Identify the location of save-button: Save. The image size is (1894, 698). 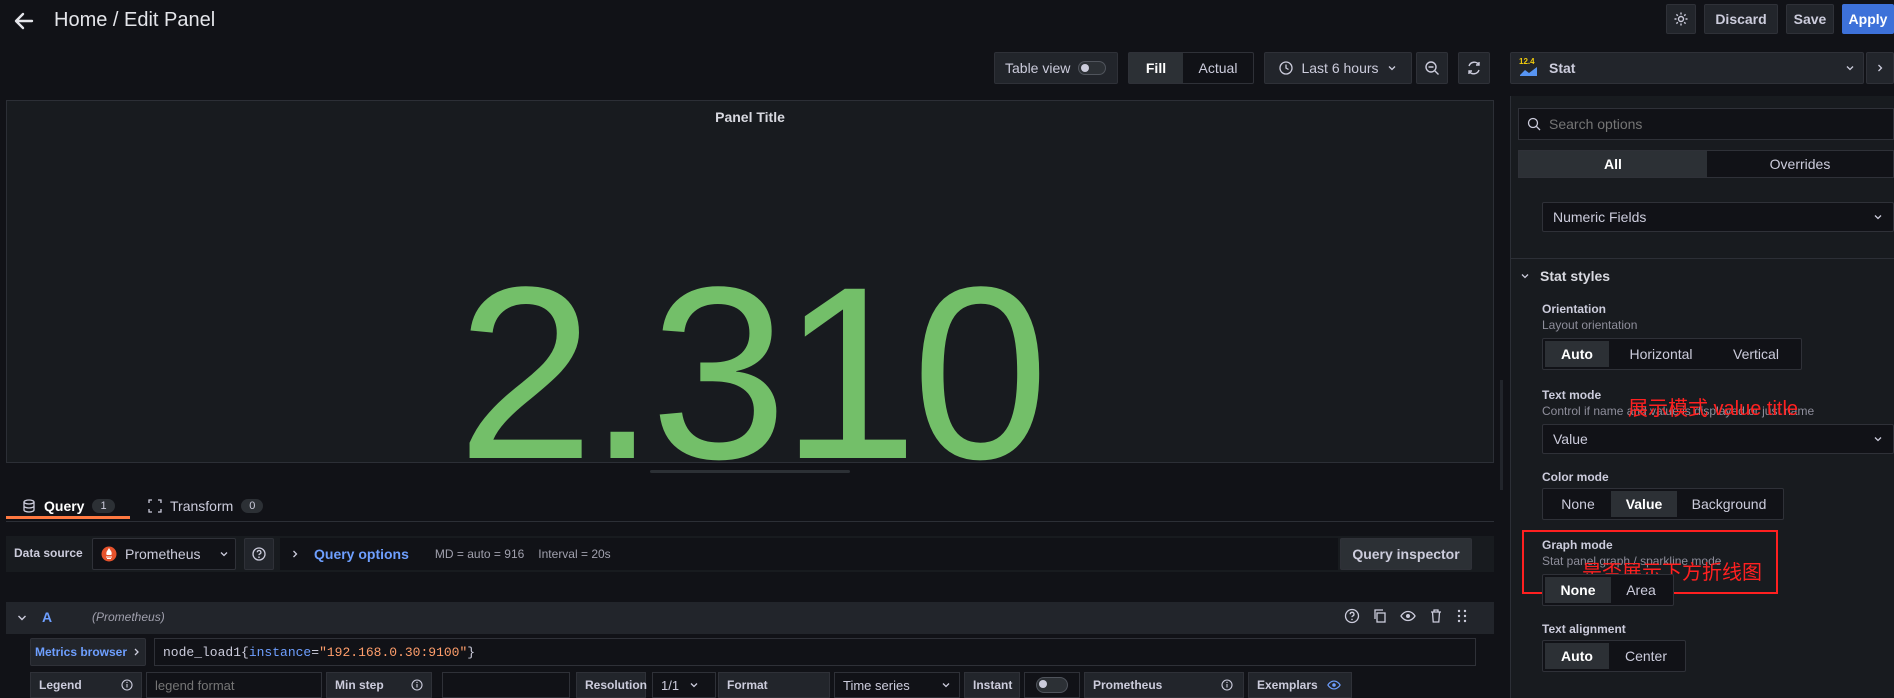
(1810, 19).